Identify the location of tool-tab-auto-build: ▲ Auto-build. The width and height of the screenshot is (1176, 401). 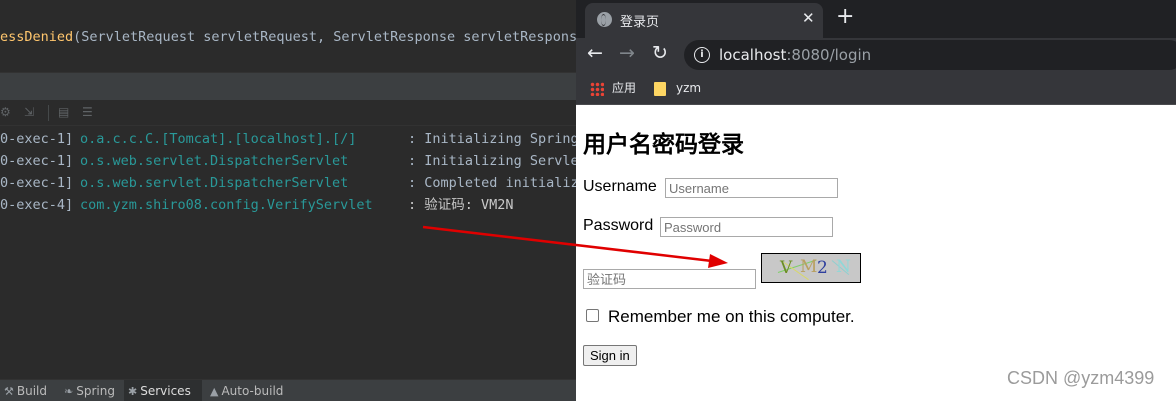
(251, 390).